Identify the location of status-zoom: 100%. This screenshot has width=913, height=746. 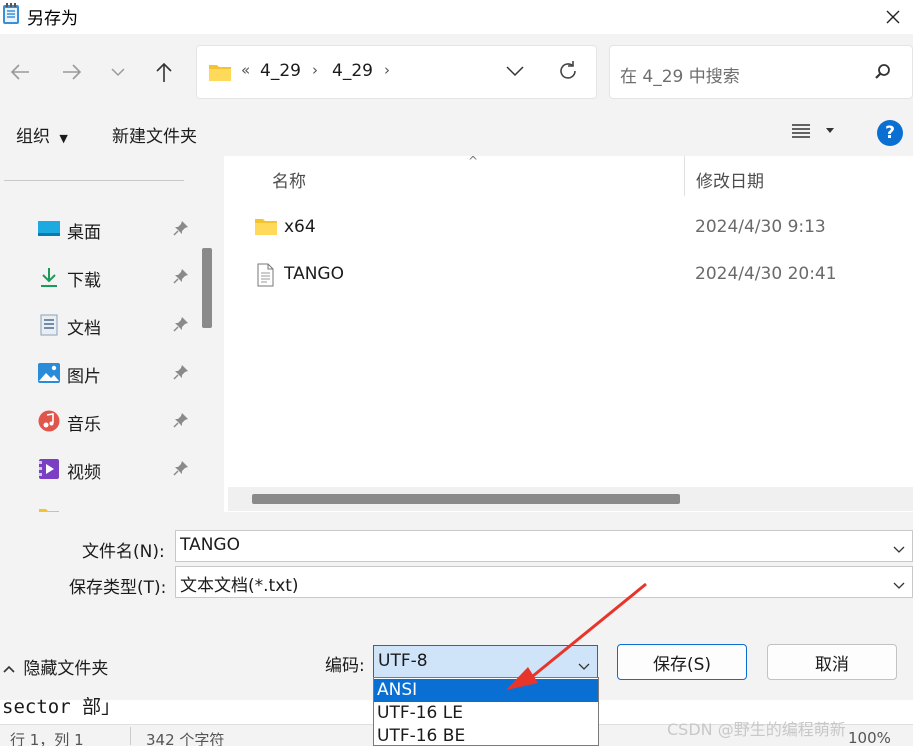
(869, 737).